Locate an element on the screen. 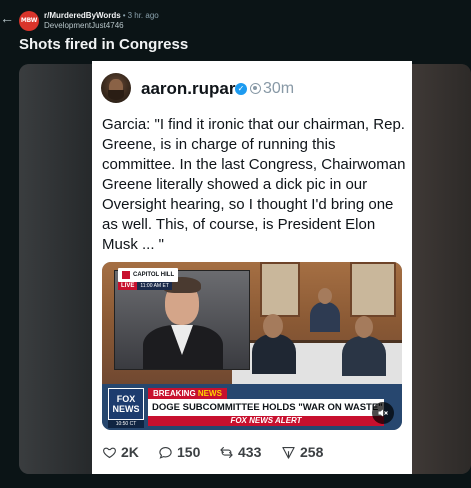  repost-action: 433 is located at coordinates (240, 452).